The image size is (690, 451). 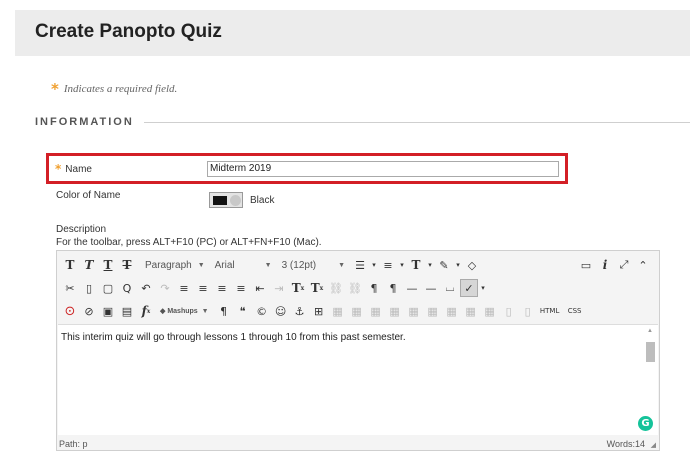 What do you see at coordinates (73, 444) in the screenshot?
I see `element-path: Path: p` at bounding box center [73, 444].